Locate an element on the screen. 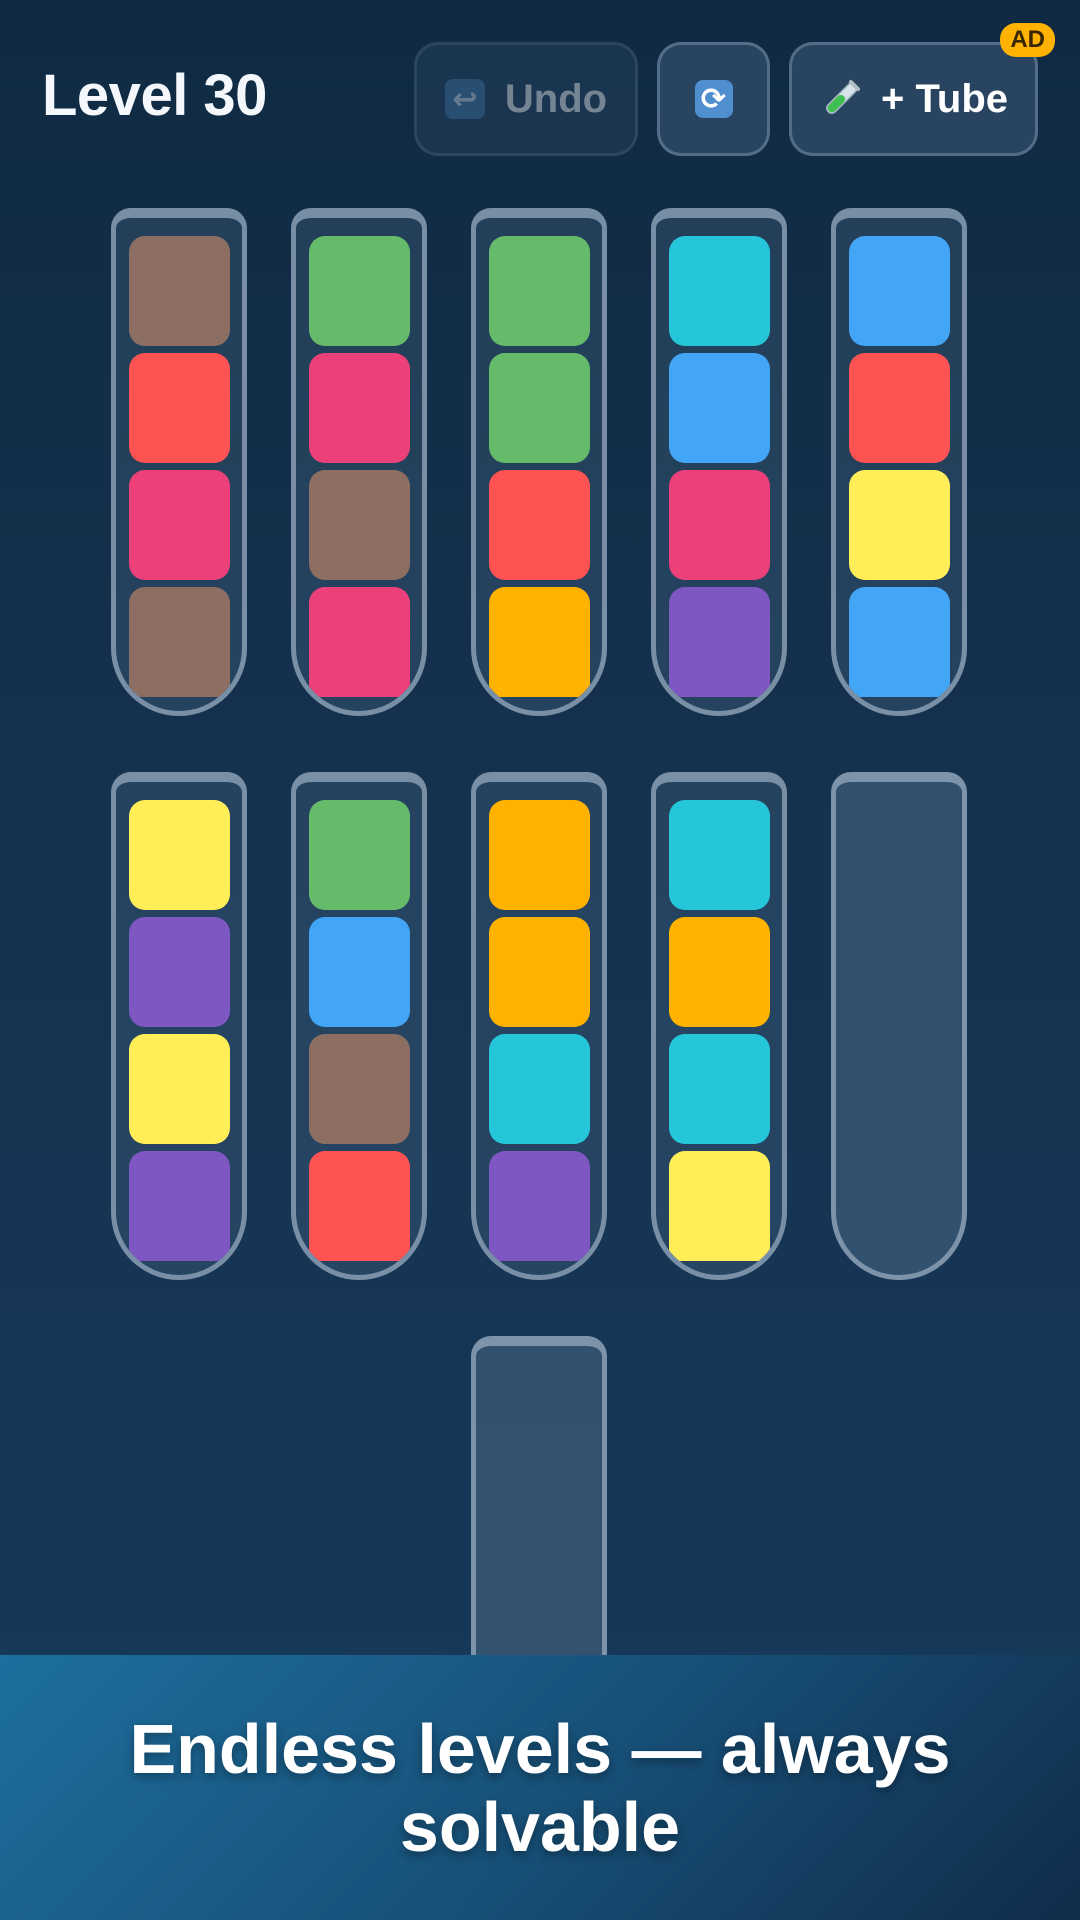 This screenshot has width=1080, height=1920. undo-label: Undo is located at coordinates (556, 98).